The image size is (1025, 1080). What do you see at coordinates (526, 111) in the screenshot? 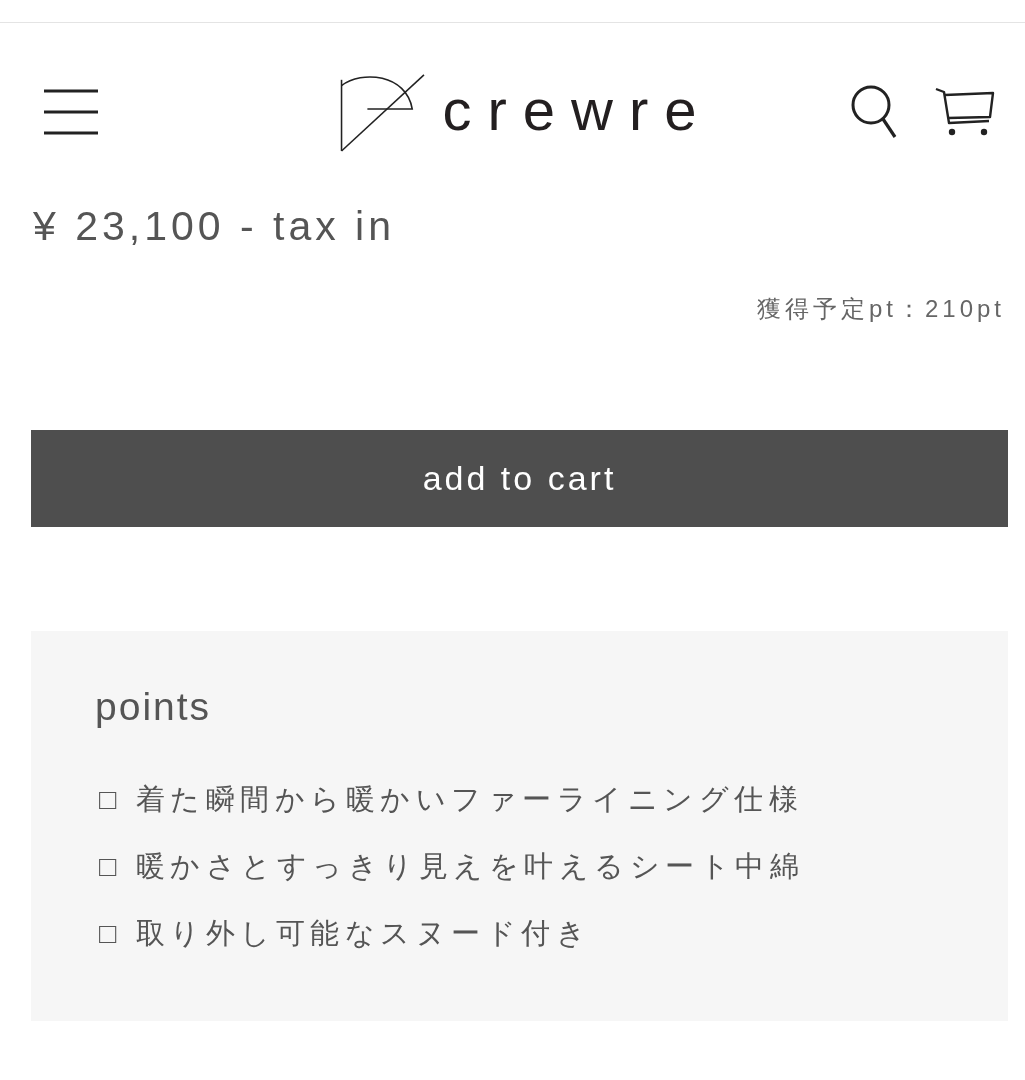
I see `logo-link: crewre` at bounding box center [526, 111].